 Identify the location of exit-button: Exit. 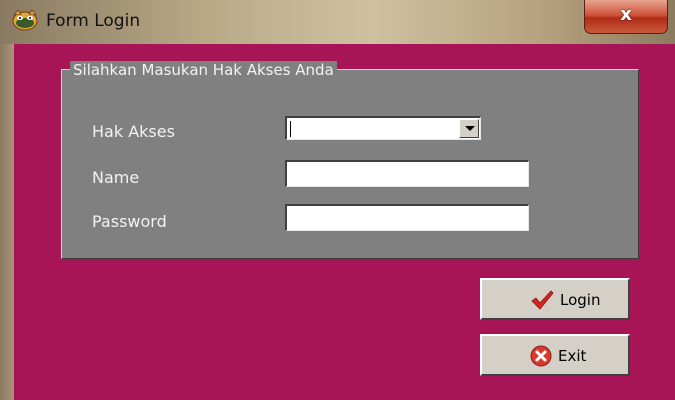
(555, 355).